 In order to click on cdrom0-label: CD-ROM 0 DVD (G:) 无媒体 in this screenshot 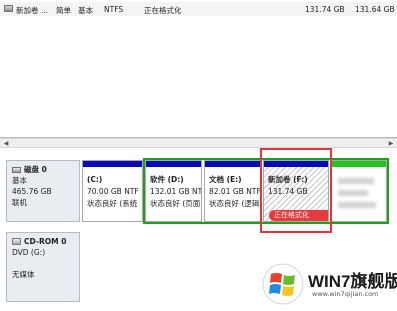, I will do `click(43, 267)`.